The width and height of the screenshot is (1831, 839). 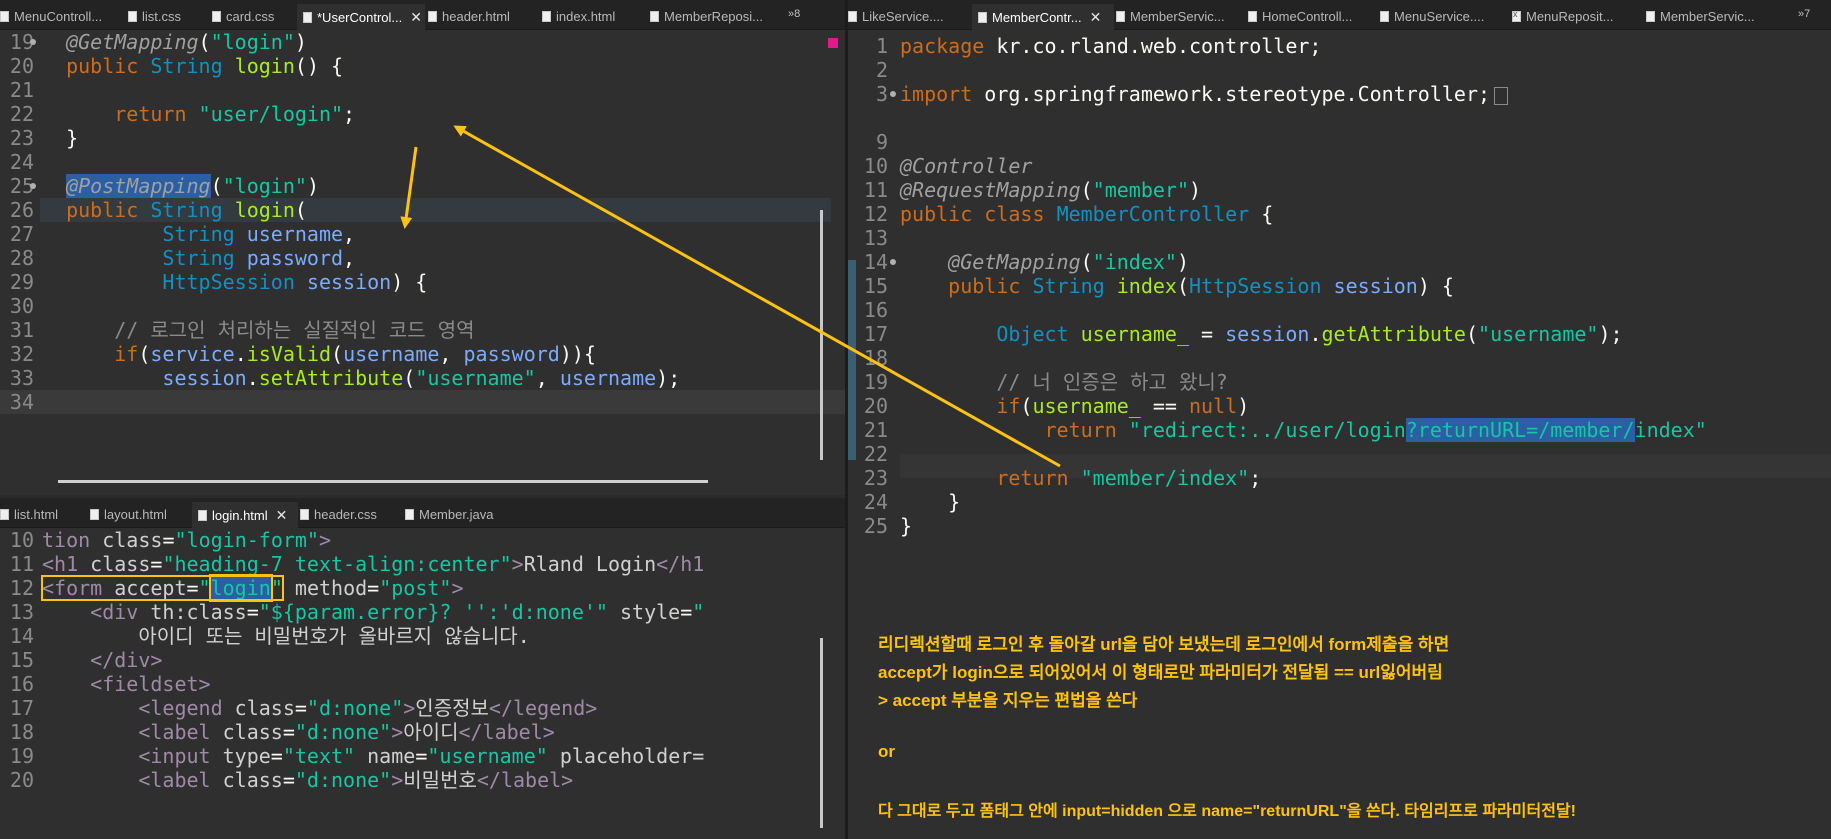 I want to click on collapsed-imports-box, so click(x=1501, y=95).